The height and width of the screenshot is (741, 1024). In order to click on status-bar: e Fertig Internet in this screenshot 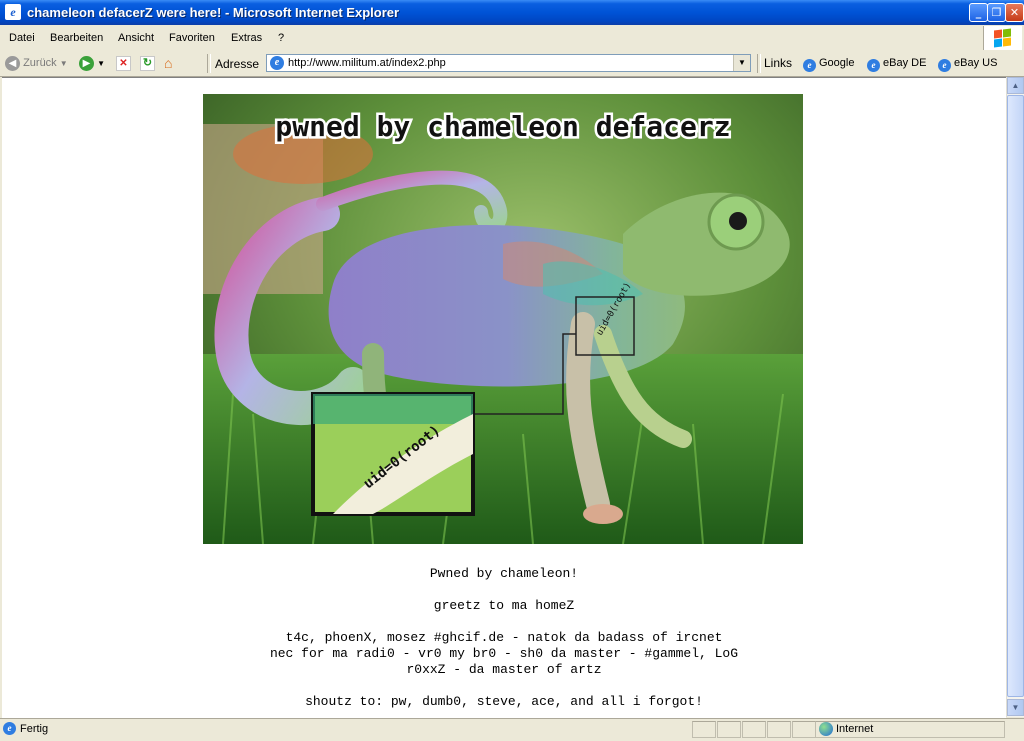, I will do `click(512, 729)`.